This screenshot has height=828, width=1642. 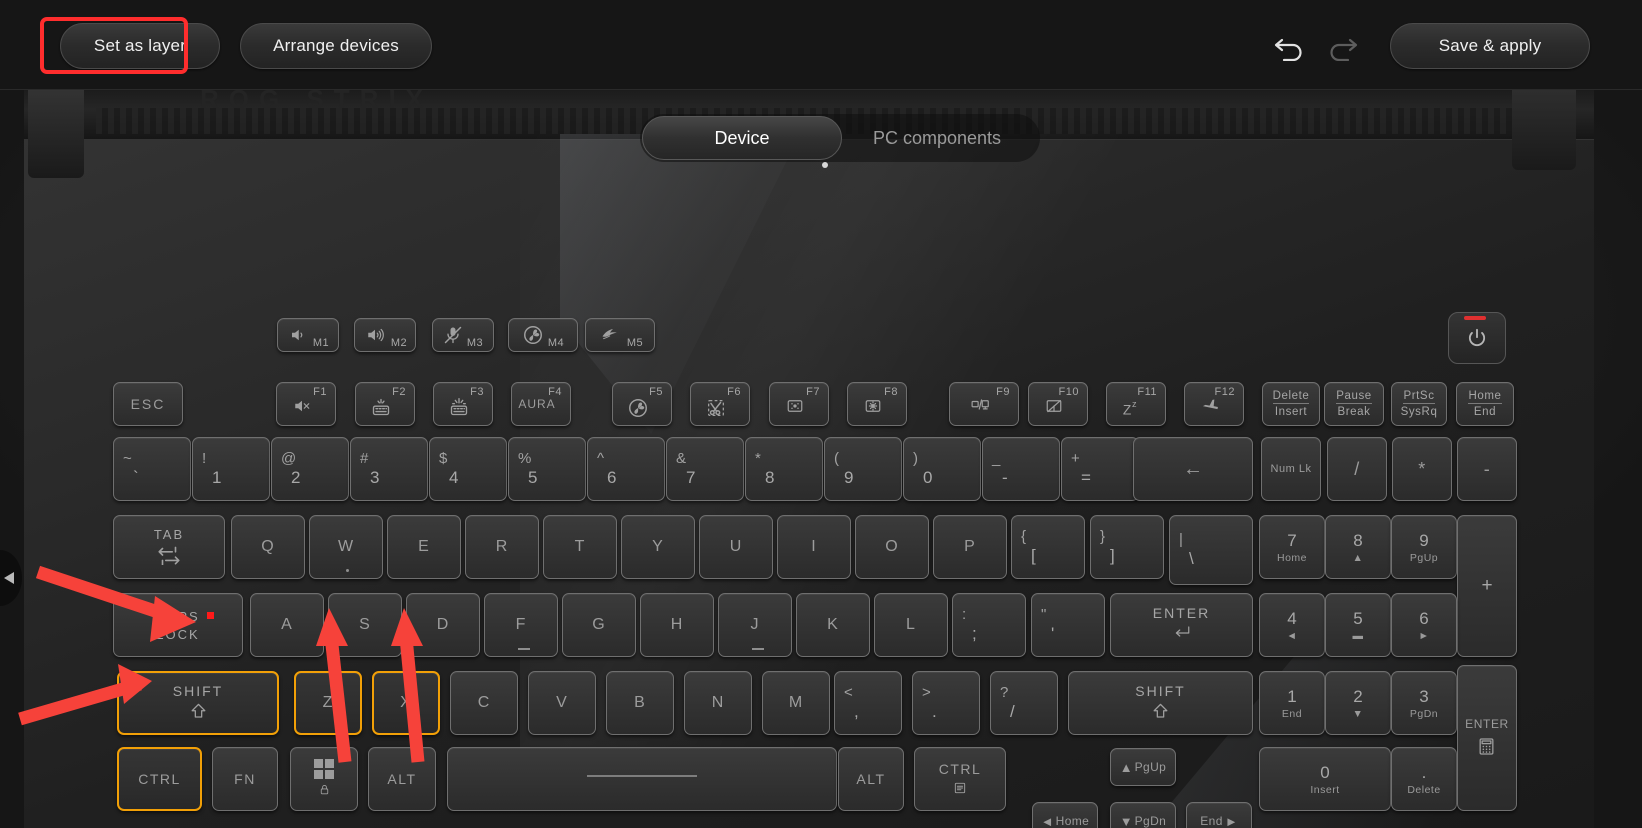 What do you see at coordinates (1160, 703) in the screenshot?
I see `key-shift-right: SHIFT` at bounding box center [1160, 703].